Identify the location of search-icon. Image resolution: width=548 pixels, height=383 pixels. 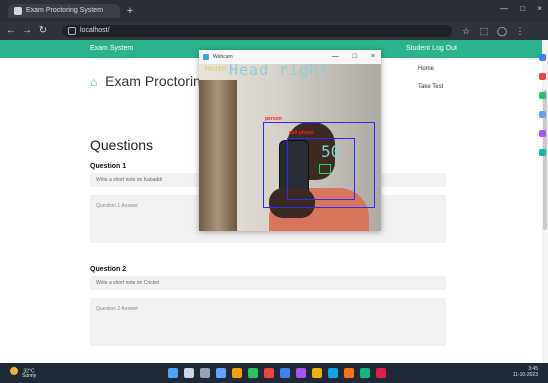
(189, 373).